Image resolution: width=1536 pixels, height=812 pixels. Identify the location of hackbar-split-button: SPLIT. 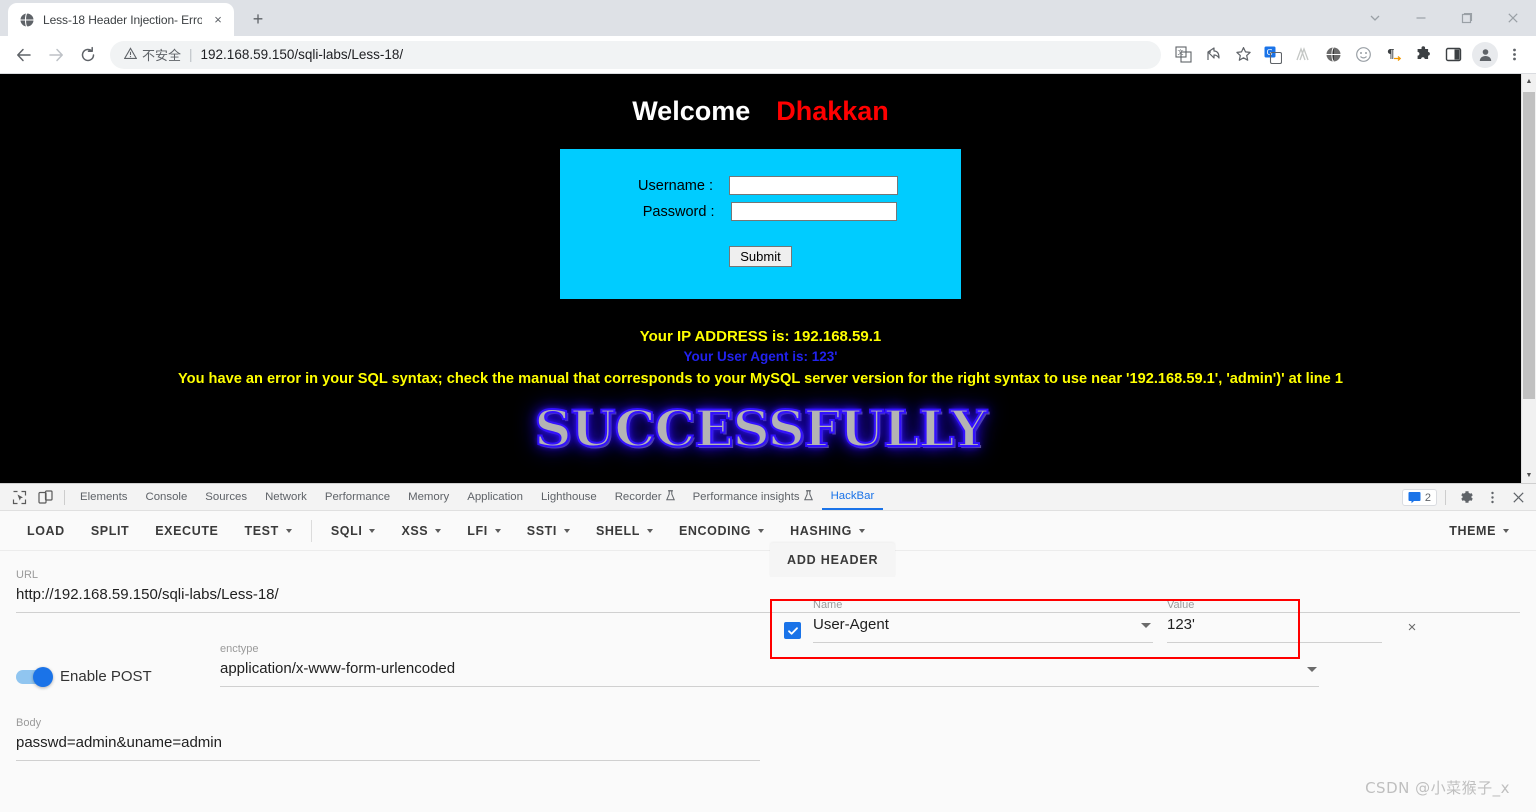
(110, 531).